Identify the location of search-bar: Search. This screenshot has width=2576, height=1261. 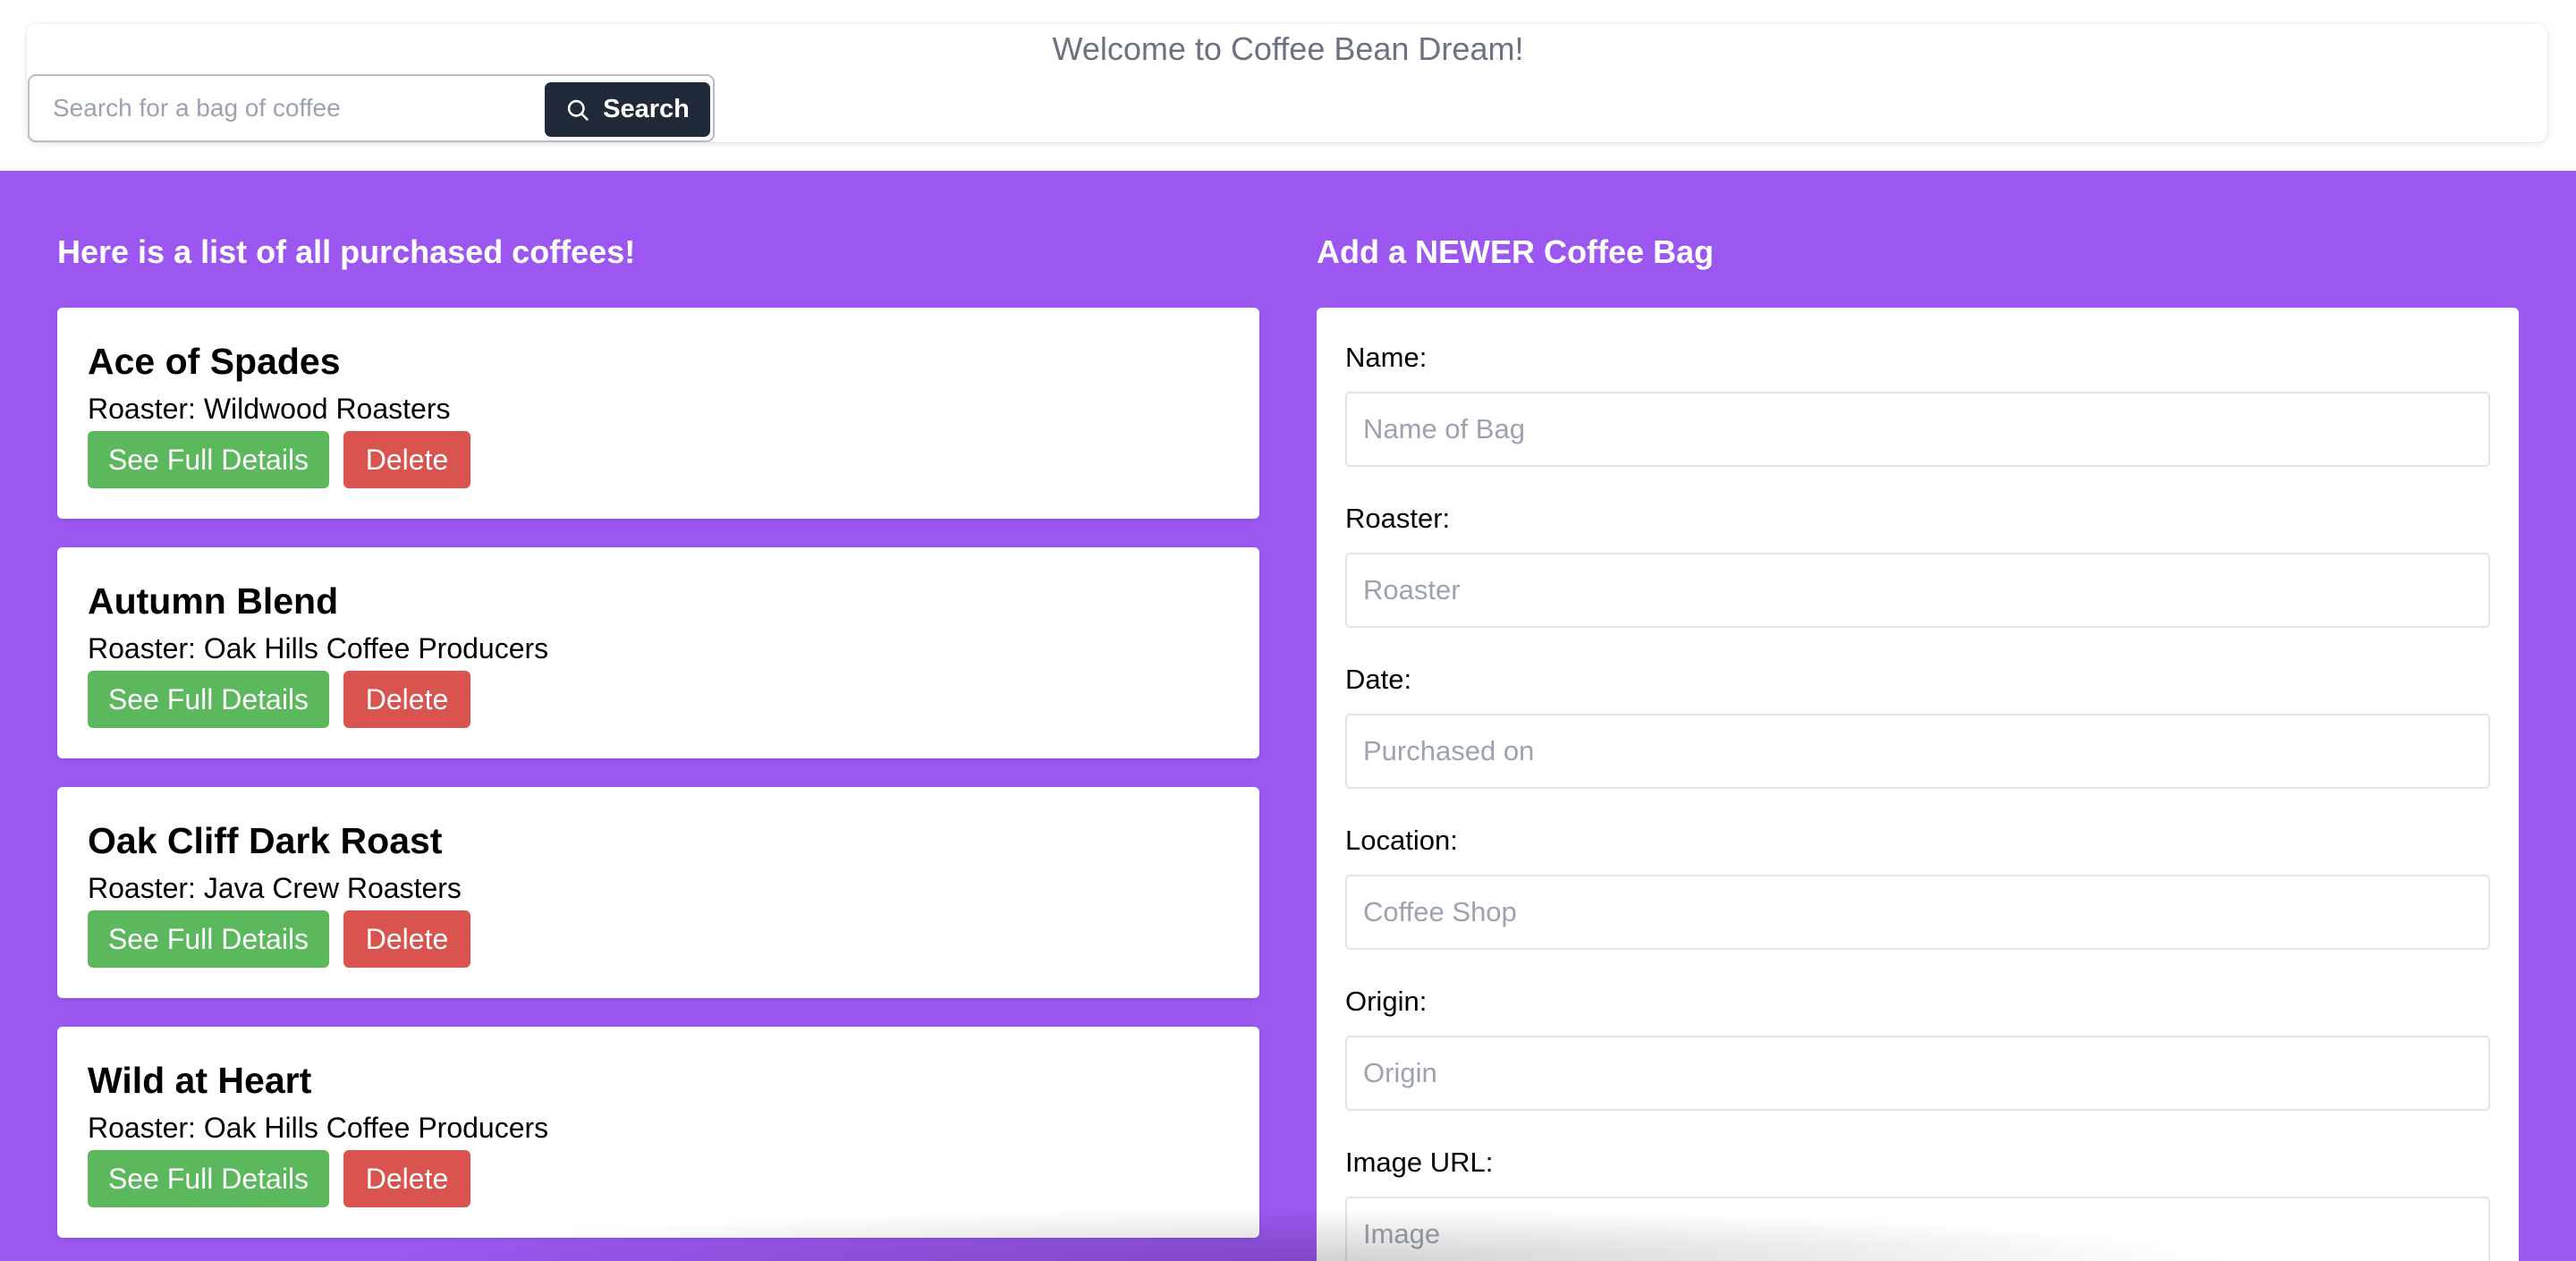
(371, 108).